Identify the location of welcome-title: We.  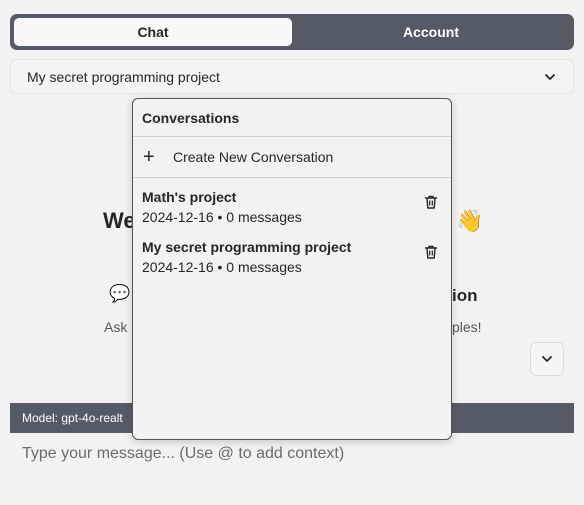
(119, 220).